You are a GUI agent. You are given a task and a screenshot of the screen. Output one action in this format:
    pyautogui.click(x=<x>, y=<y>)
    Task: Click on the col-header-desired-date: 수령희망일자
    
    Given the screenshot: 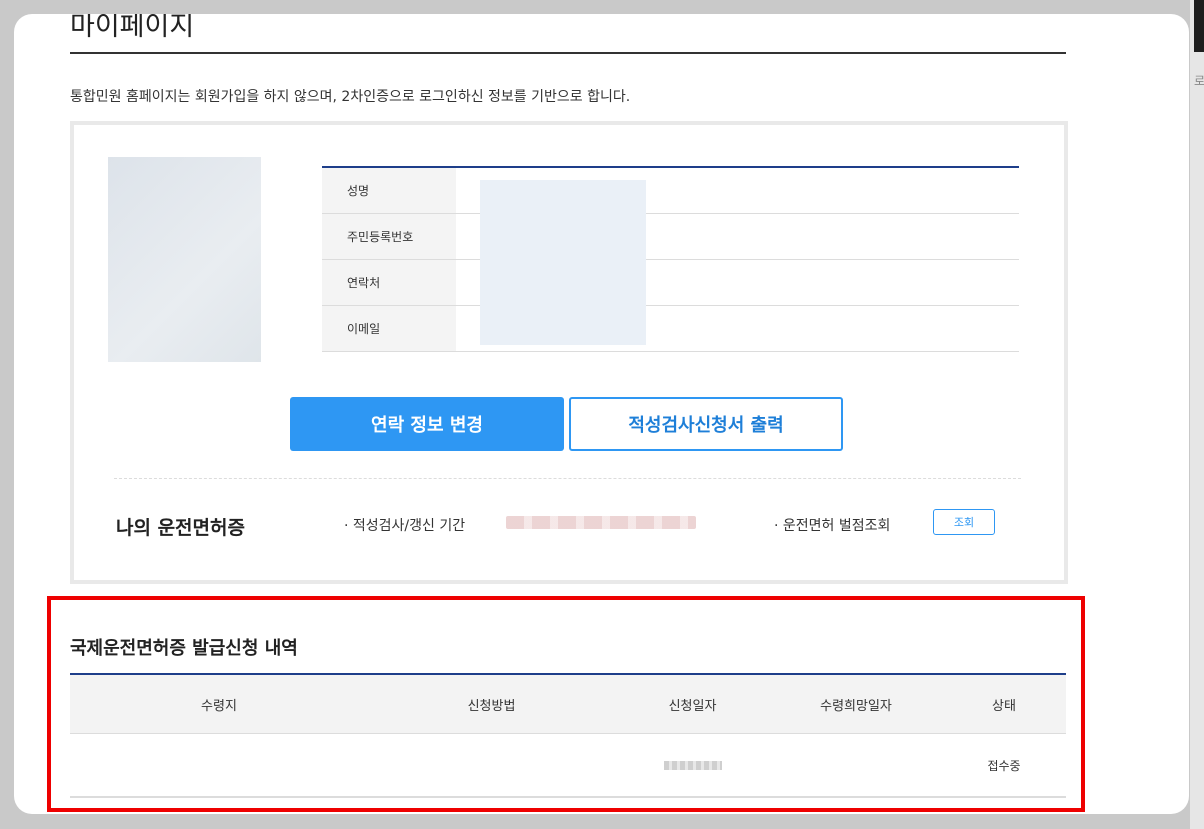 What is the action you would take?
    pyautogui.click(x=856, y=704)
    